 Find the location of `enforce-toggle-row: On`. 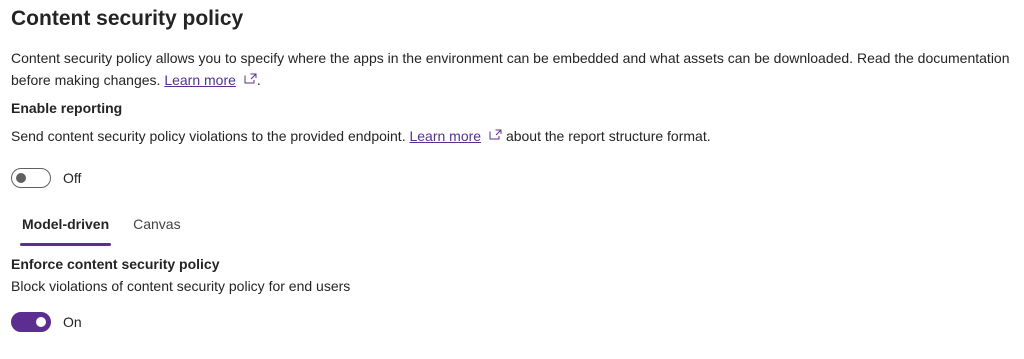

enforce-toggle-row: On is located at coordinates (46, 322).